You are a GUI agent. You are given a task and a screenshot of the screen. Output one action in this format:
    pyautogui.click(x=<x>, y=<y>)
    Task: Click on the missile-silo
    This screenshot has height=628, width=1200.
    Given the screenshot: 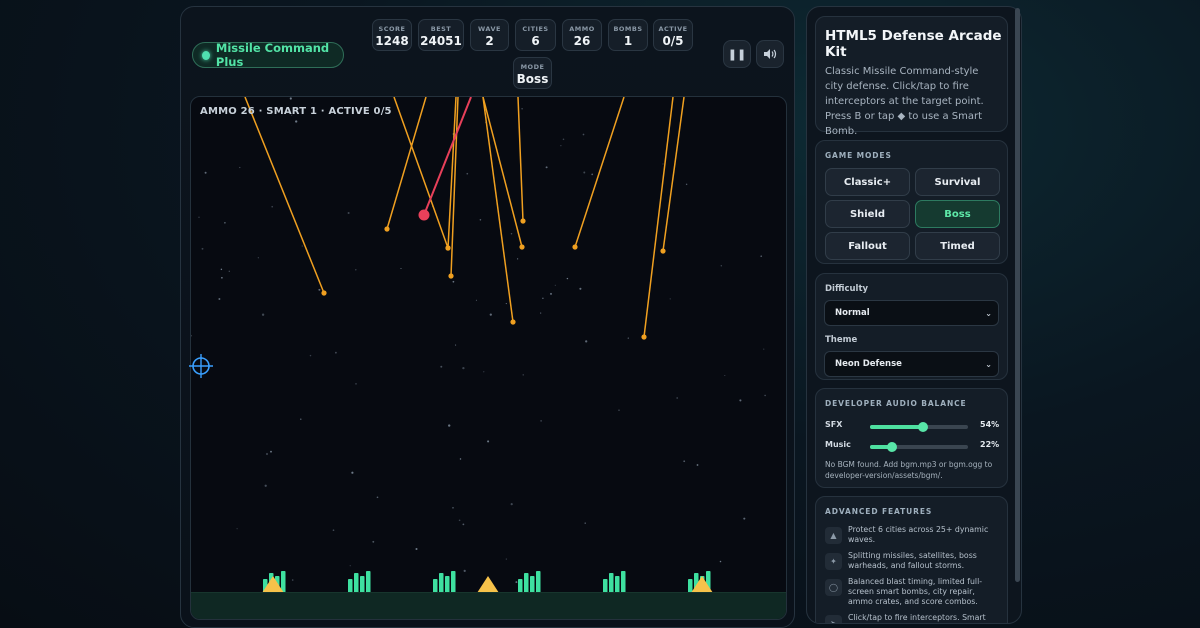 What is the action you would take?
    pyautogui.click(x=488, y=584)
    